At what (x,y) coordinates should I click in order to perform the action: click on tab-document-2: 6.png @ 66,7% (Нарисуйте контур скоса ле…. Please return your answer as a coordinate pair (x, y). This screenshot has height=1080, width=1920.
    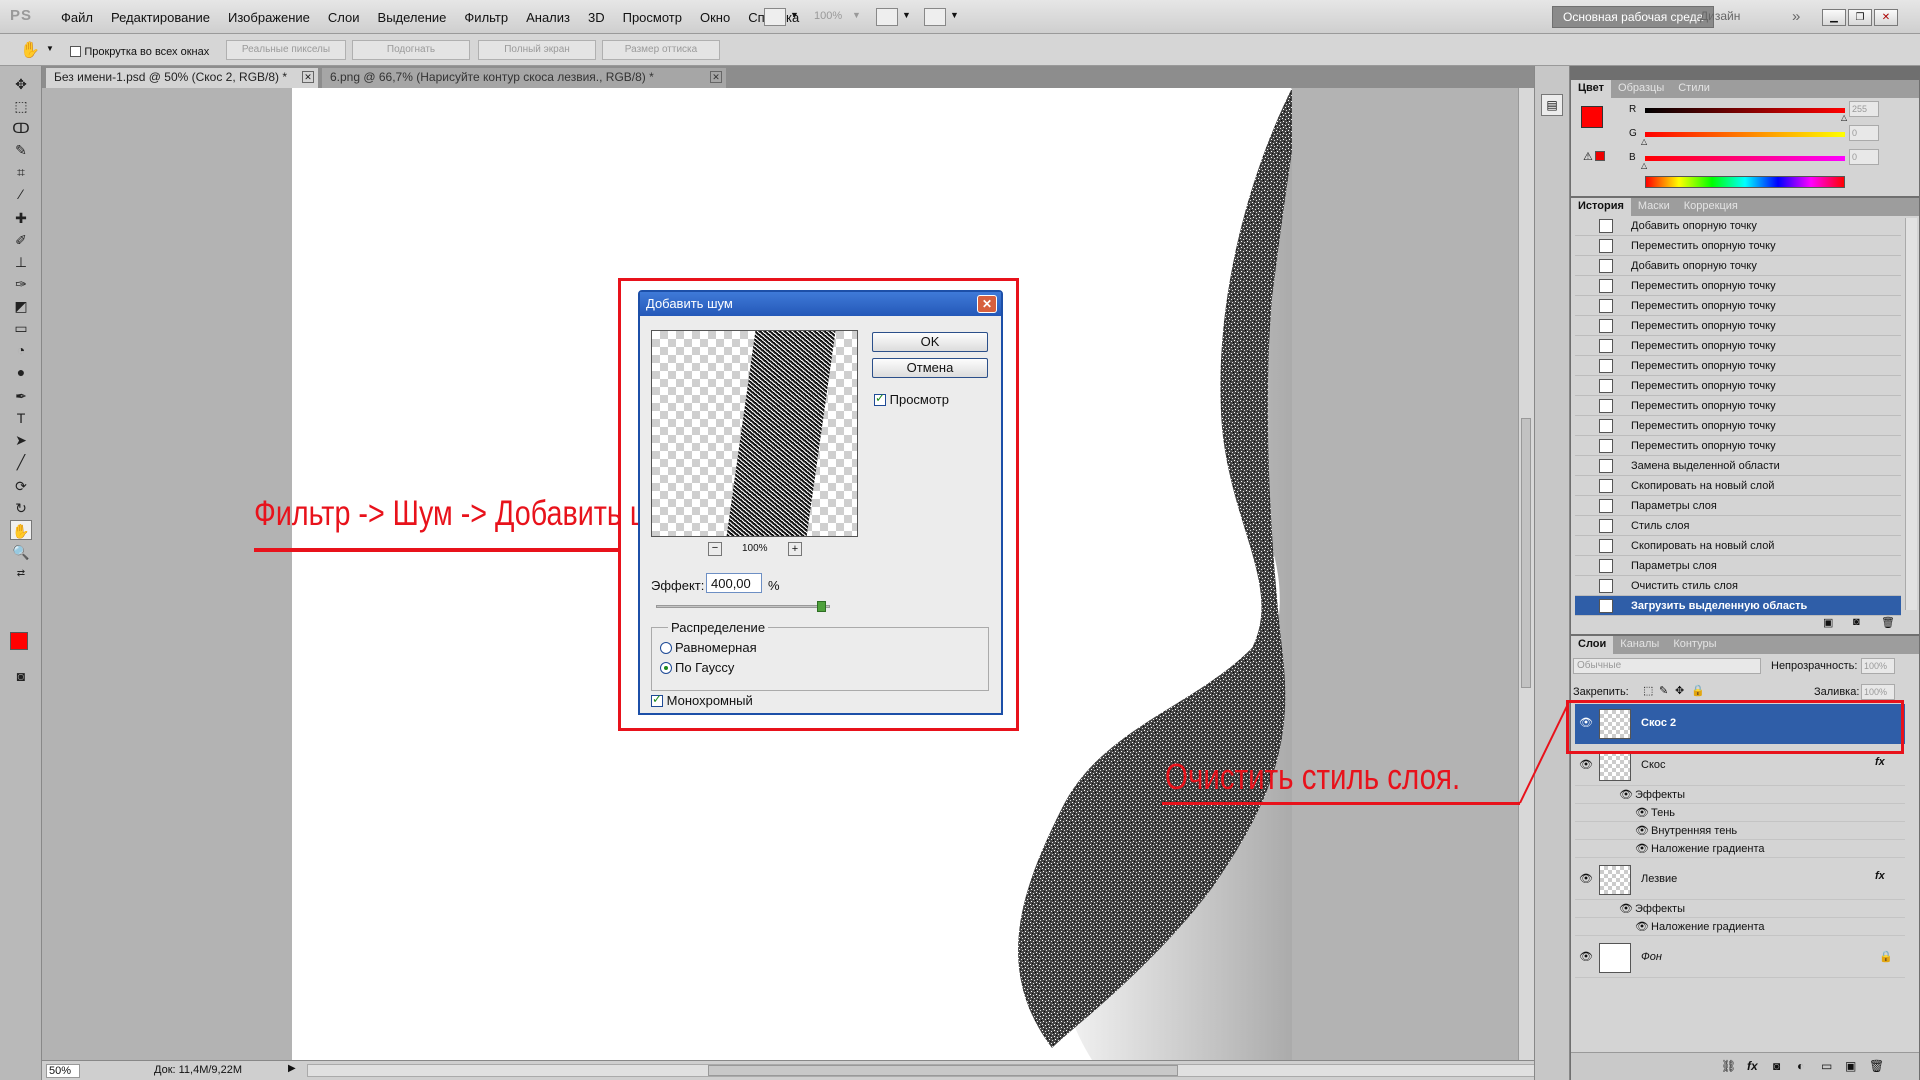
    Looking at the image, I should click on (524, 78).